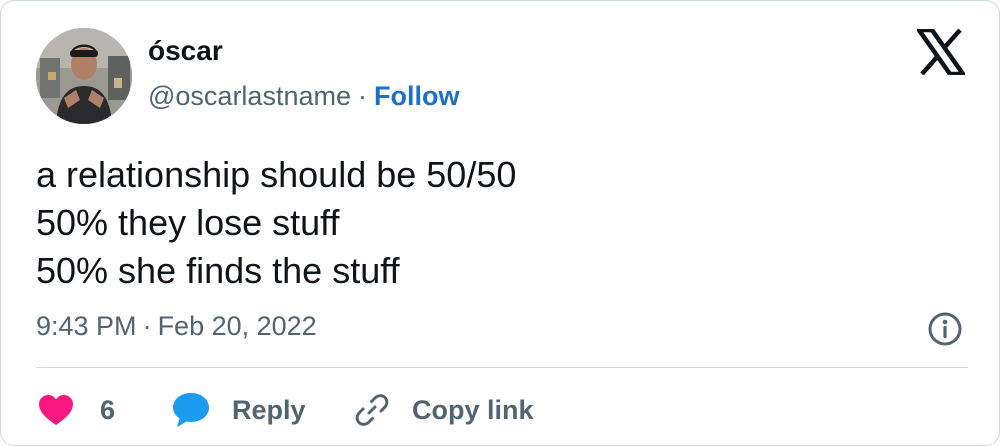 Image resolution: width=1000 pixels, height=446 pixels. Describe the element at coordinates (941, 52) in the screenshot. I see `x-logo-icon` at that location.